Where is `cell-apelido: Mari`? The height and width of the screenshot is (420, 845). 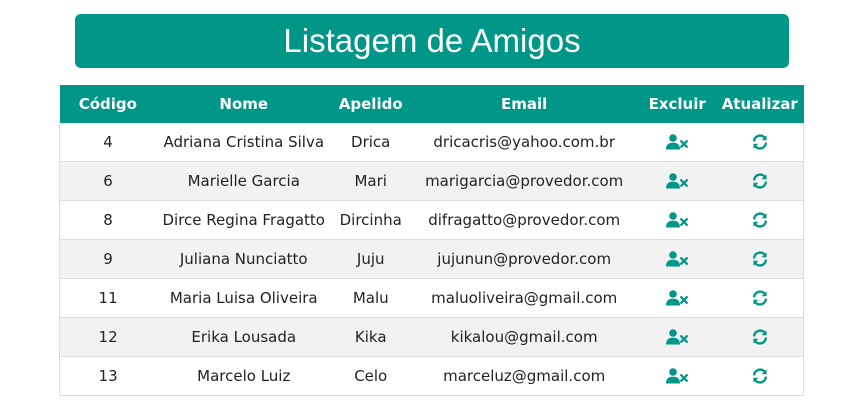
cell-apelido: Mari is located at coordinates (371, 181).